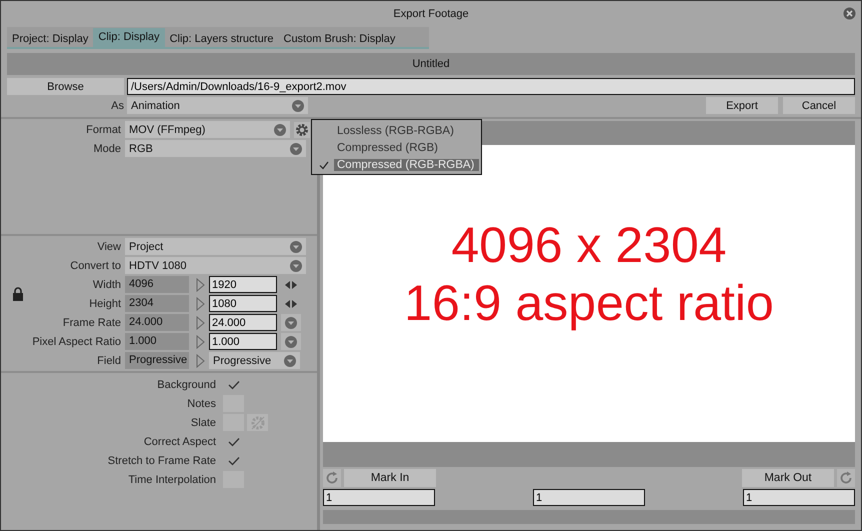 The image size is (862, 531). Describe the element at coordinates (108, 360) in the screenshot. I see `field-label: Field` at that location.